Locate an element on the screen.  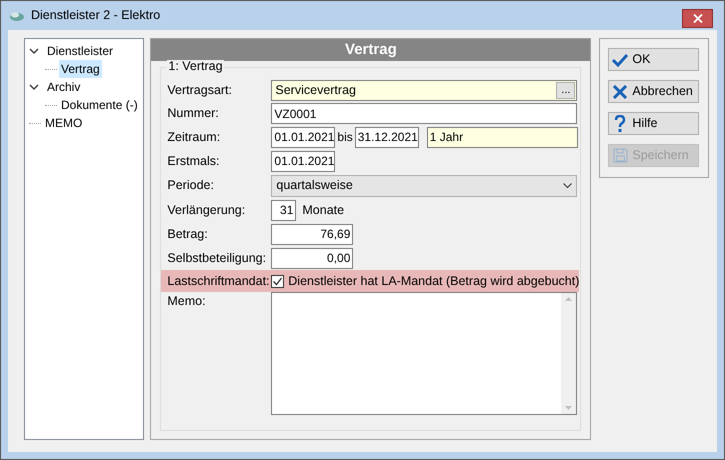
app-icon is located at coordinates (17, 16).